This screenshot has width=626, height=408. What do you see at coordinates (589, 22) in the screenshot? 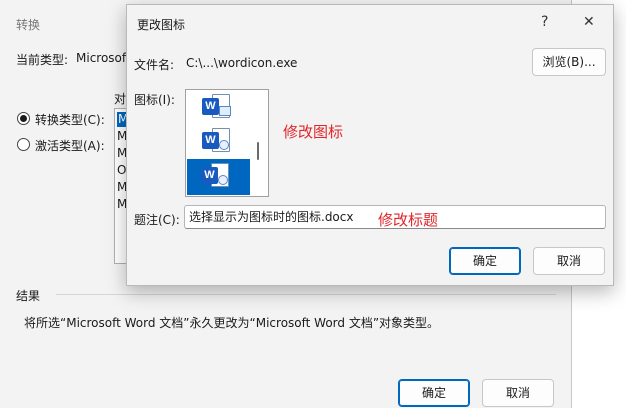
I see `close-icon: ✕` at bounding box center [589, 22].